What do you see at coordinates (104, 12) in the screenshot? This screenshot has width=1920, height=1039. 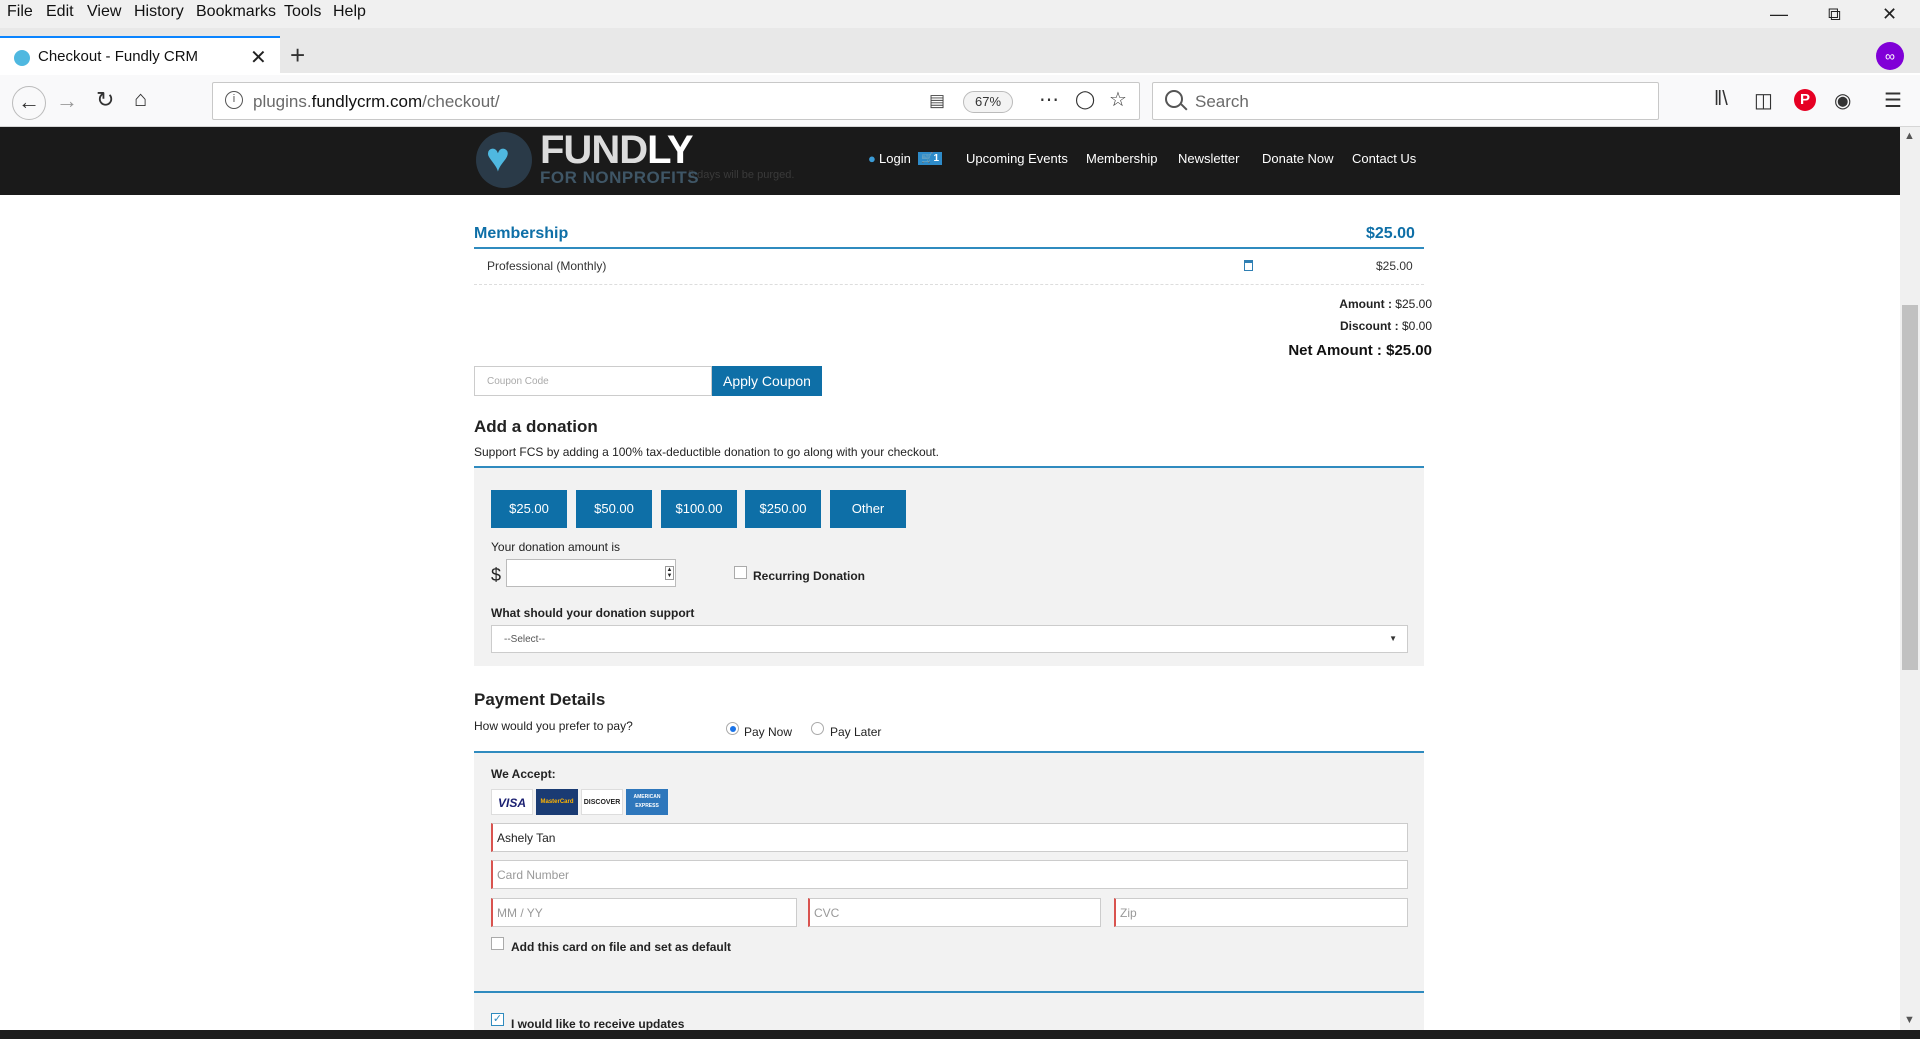 I see `menu-view: View` at bounding box center [104, 12].